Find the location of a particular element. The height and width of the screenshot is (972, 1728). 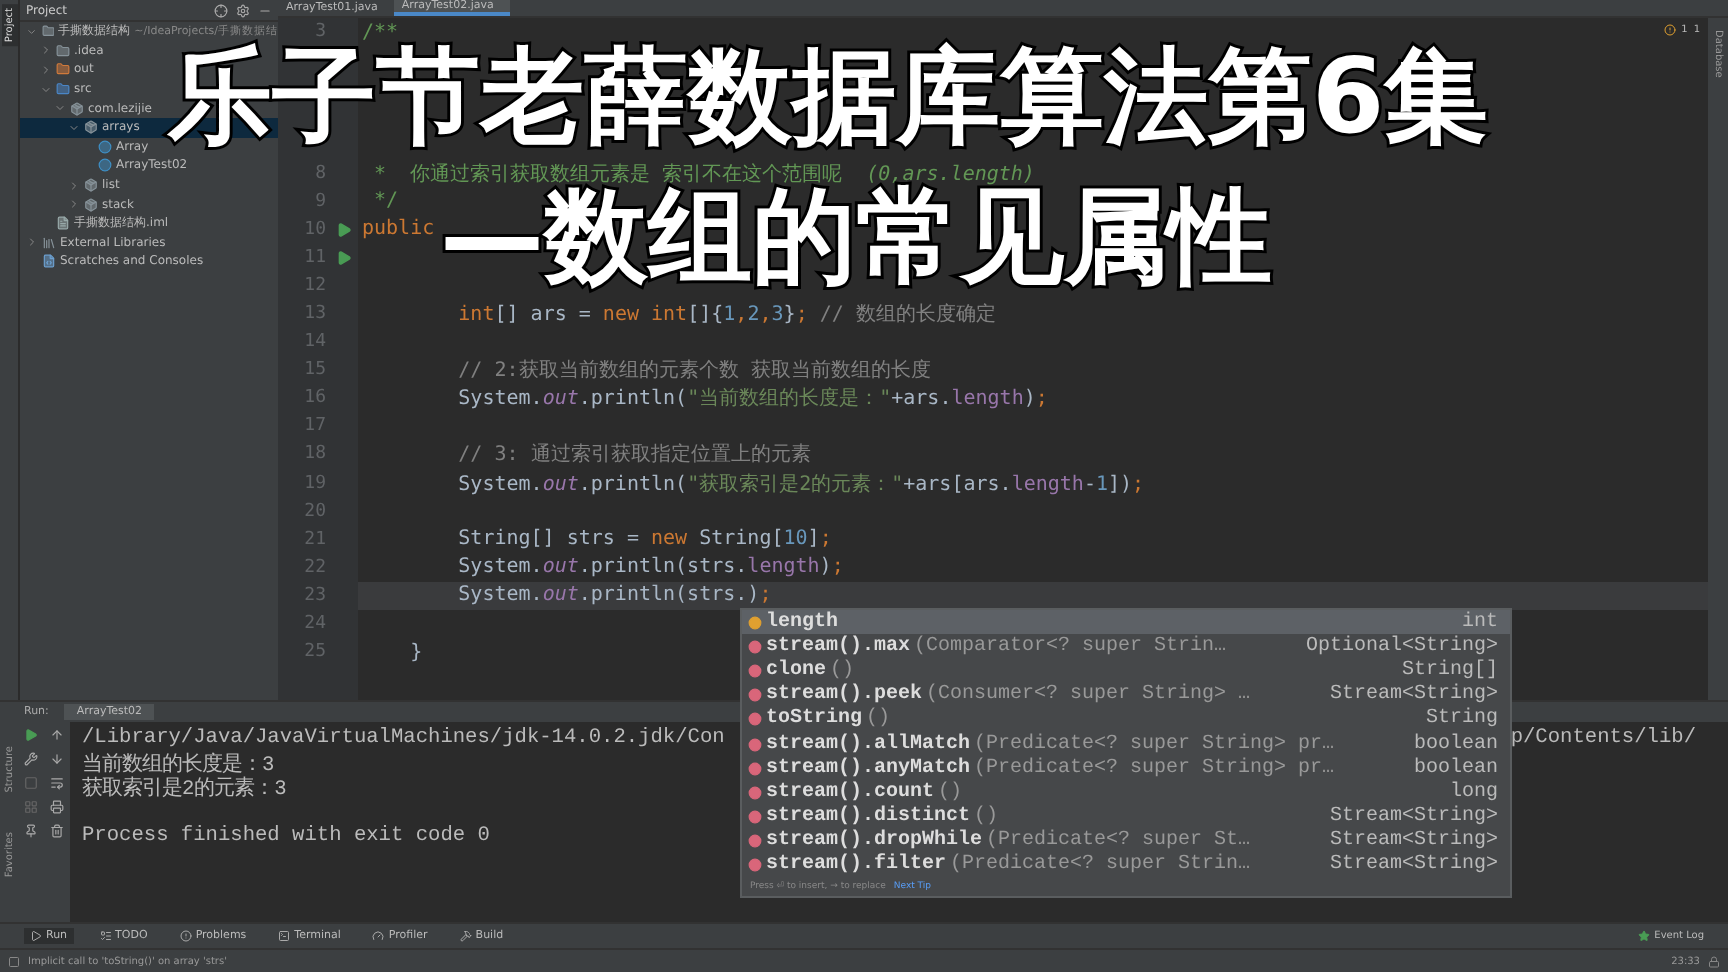

library-icon is located at coordinates (49, 242).